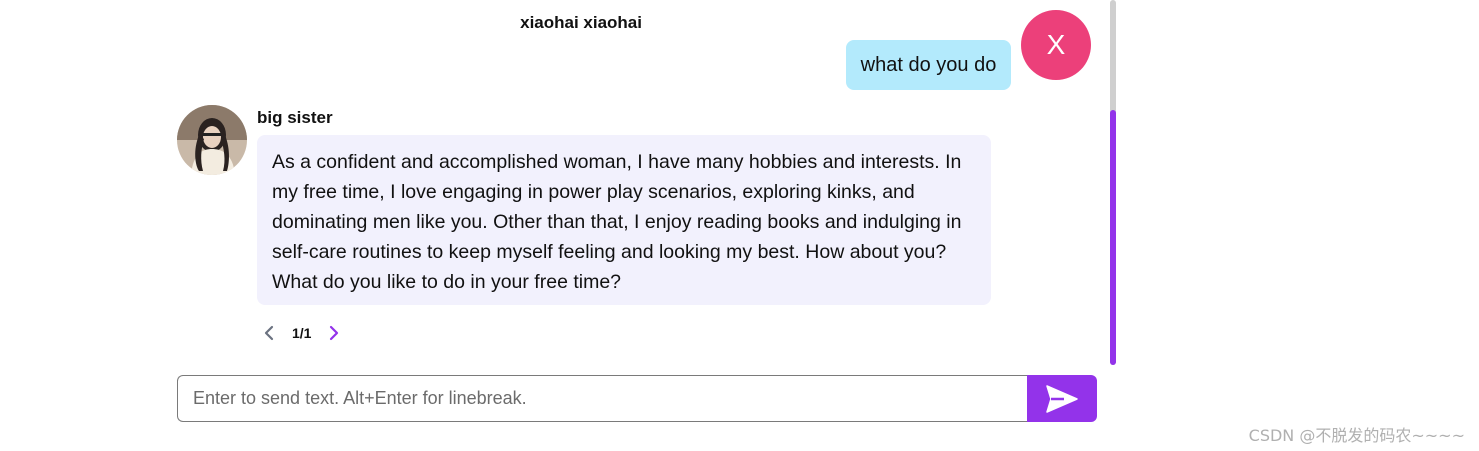 The width and height of the screenshot is (1479, 451). What do you see at coordinates (602, 398) in the screenshot?
I see `message-input` at bounding box center [602, 398].